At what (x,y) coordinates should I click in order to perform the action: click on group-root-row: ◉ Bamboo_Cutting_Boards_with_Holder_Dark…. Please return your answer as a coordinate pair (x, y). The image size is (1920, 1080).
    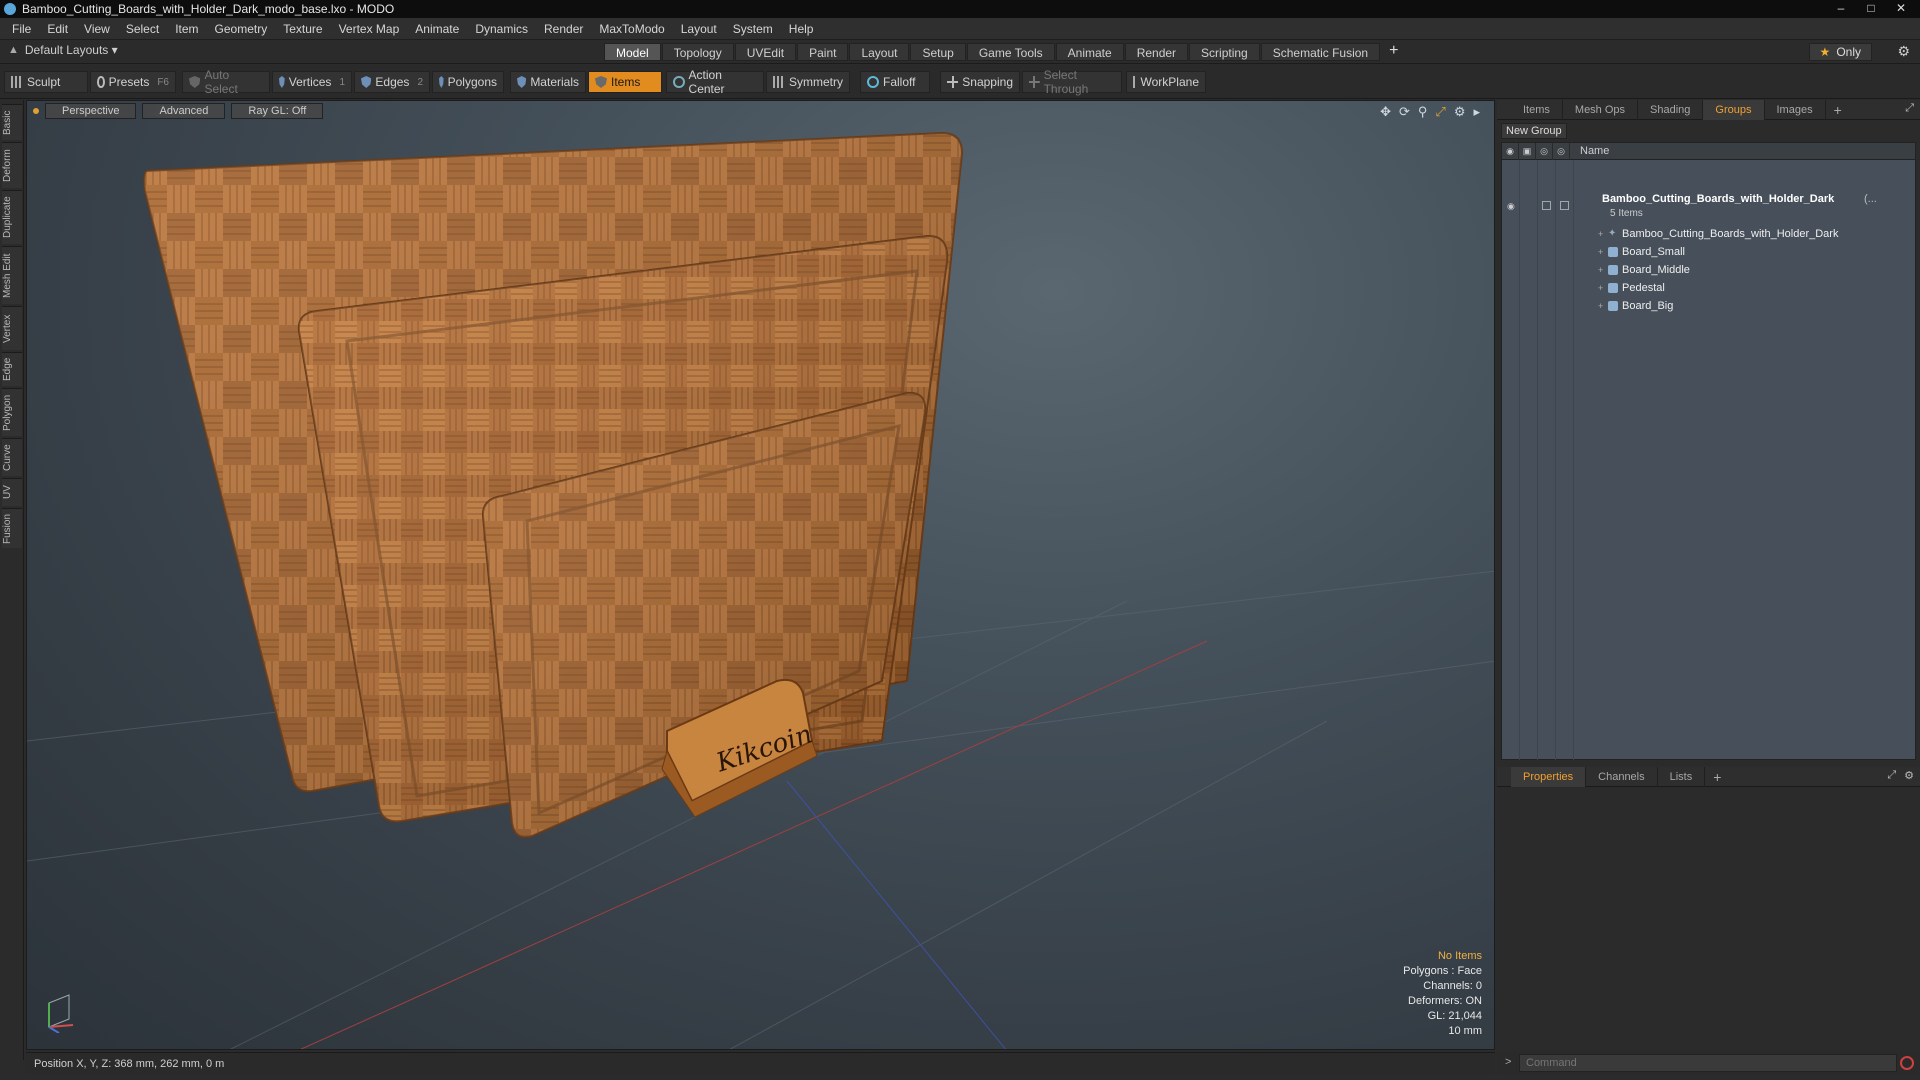
    Looking at the image, I should click on (1708, 207).